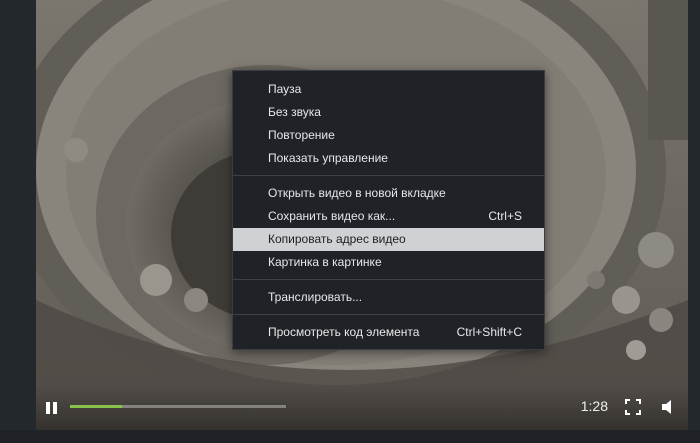  What do you see at coordinates (301, 135) in the screenshot?
I see `menu-item-label: Повторение` at bounding box center [301, 135].